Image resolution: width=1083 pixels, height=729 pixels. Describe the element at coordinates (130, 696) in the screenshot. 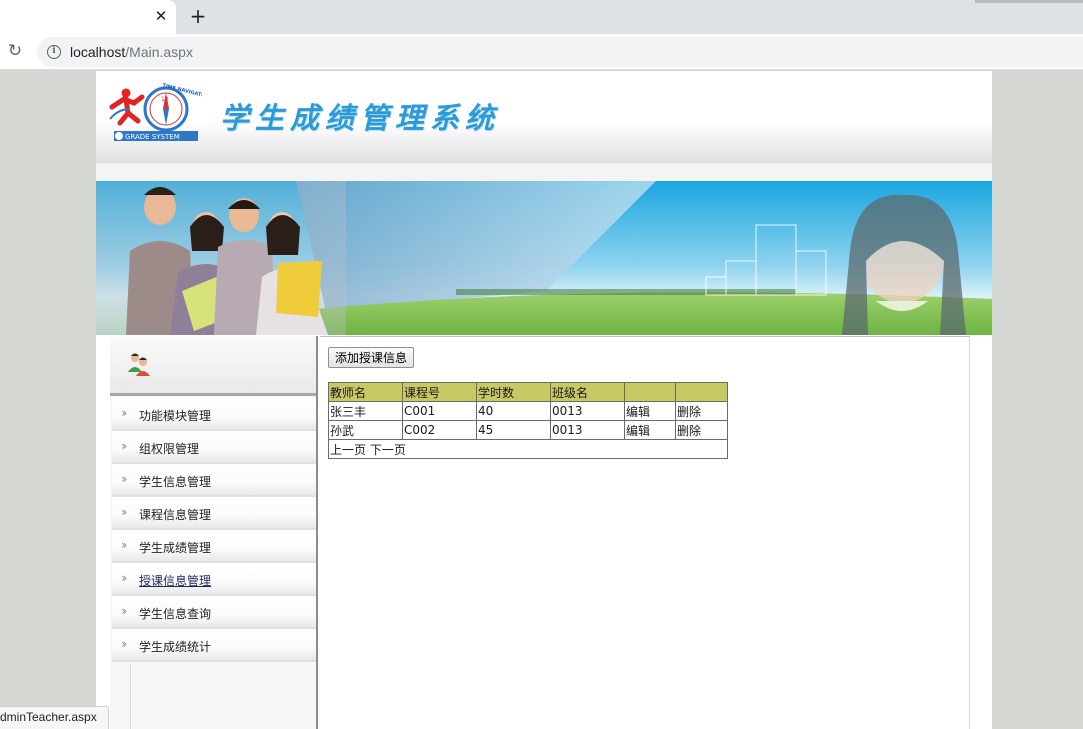

I see `sidebar-divider` at that location.